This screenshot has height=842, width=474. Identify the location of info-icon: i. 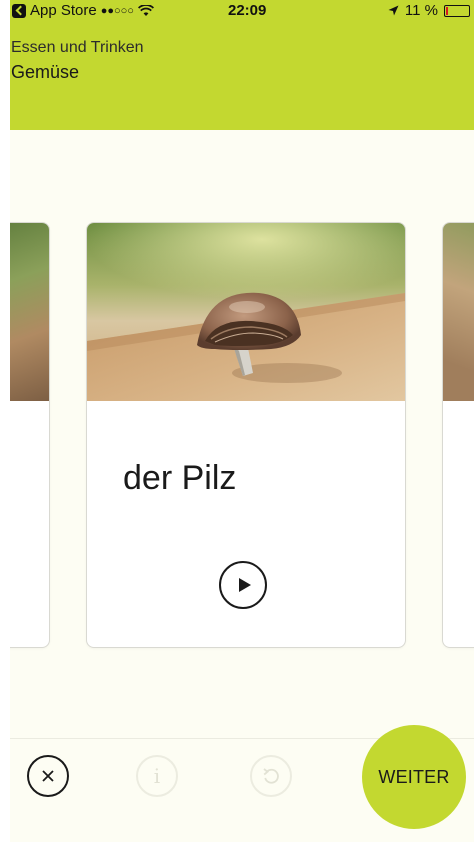
(157, 776).